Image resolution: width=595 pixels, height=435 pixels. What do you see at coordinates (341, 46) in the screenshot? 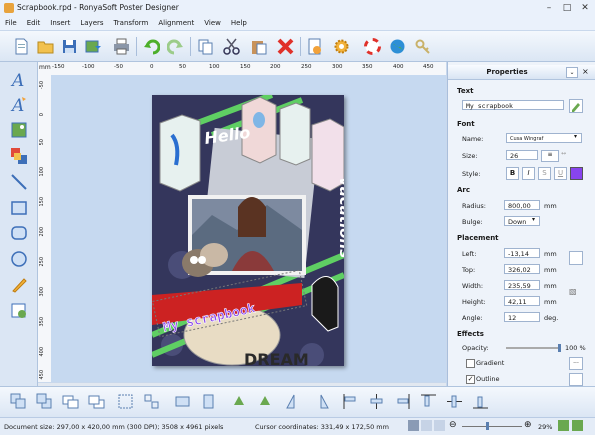
I see `settings-gear-icon` at bounding box center [341, 46].